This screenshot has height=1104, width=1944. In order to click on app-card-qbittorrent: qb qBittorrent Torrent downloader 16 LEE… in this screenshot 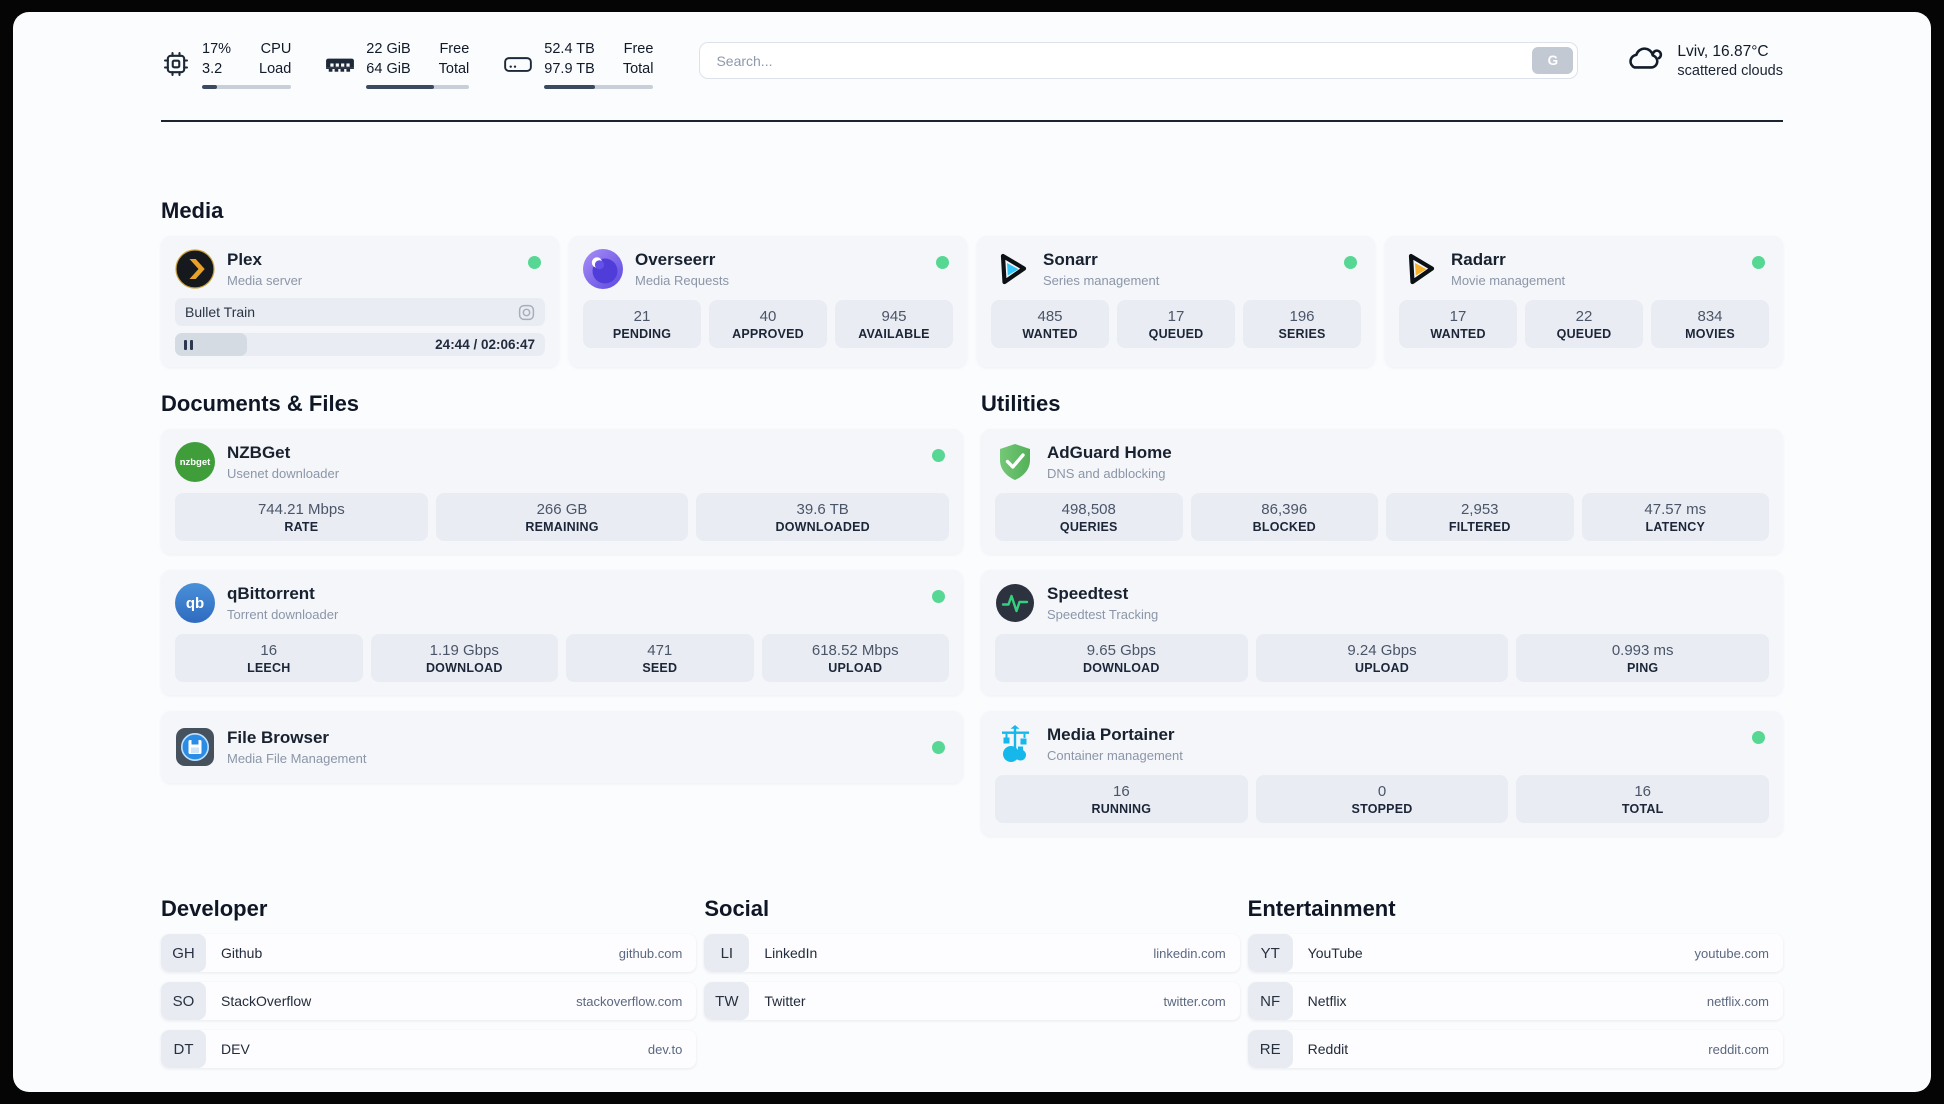, I will do `click(562, 632)`.